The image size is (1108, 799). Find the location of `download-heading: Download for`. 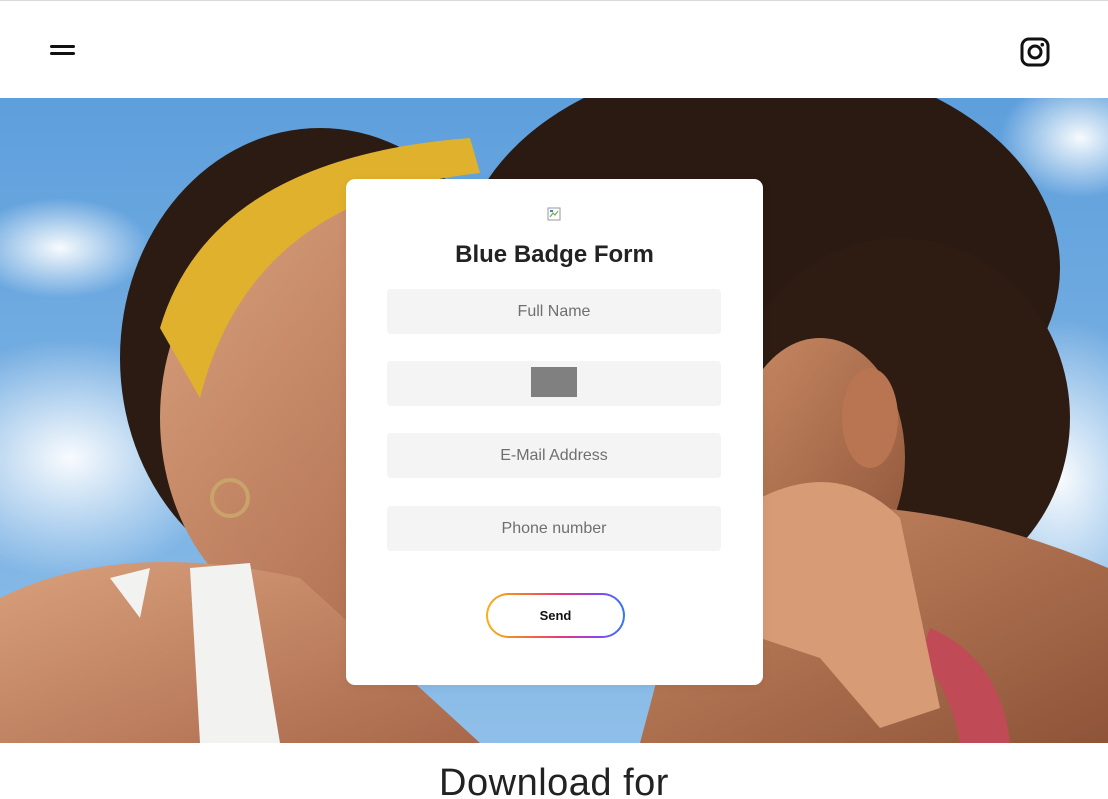

download-heading: Download for is located at coordinates (554, 780).